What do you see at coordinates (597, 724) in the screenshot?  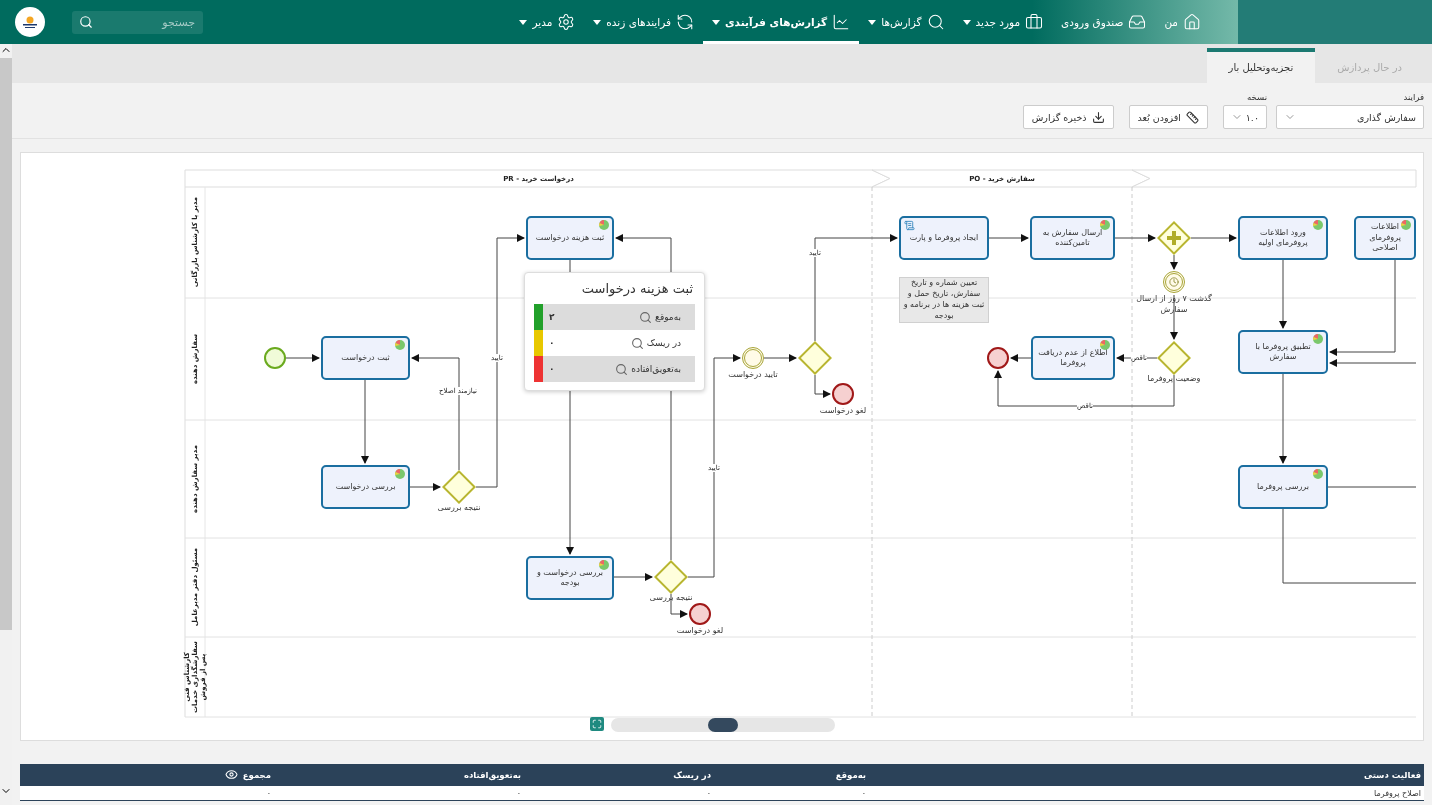 I see `fit-screen-button` at bounding box center [597, 724].